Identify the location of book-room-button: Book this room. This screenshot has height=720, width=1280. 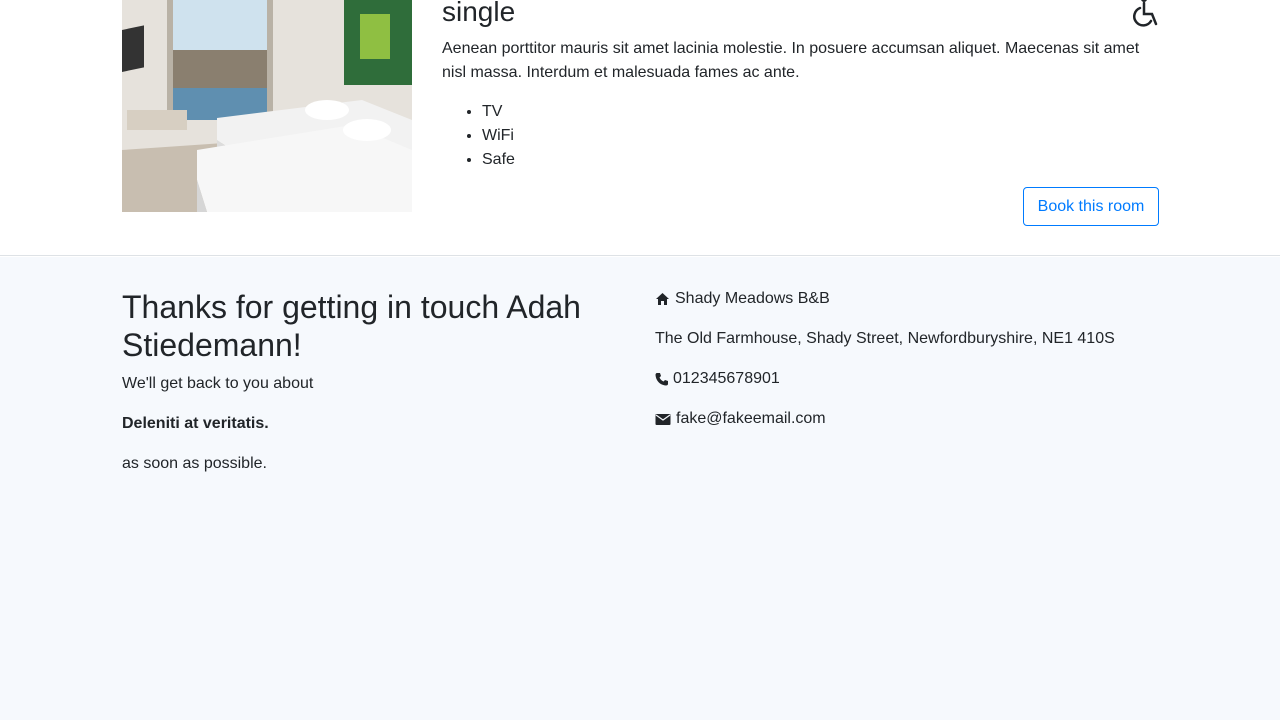
(1091, 206).